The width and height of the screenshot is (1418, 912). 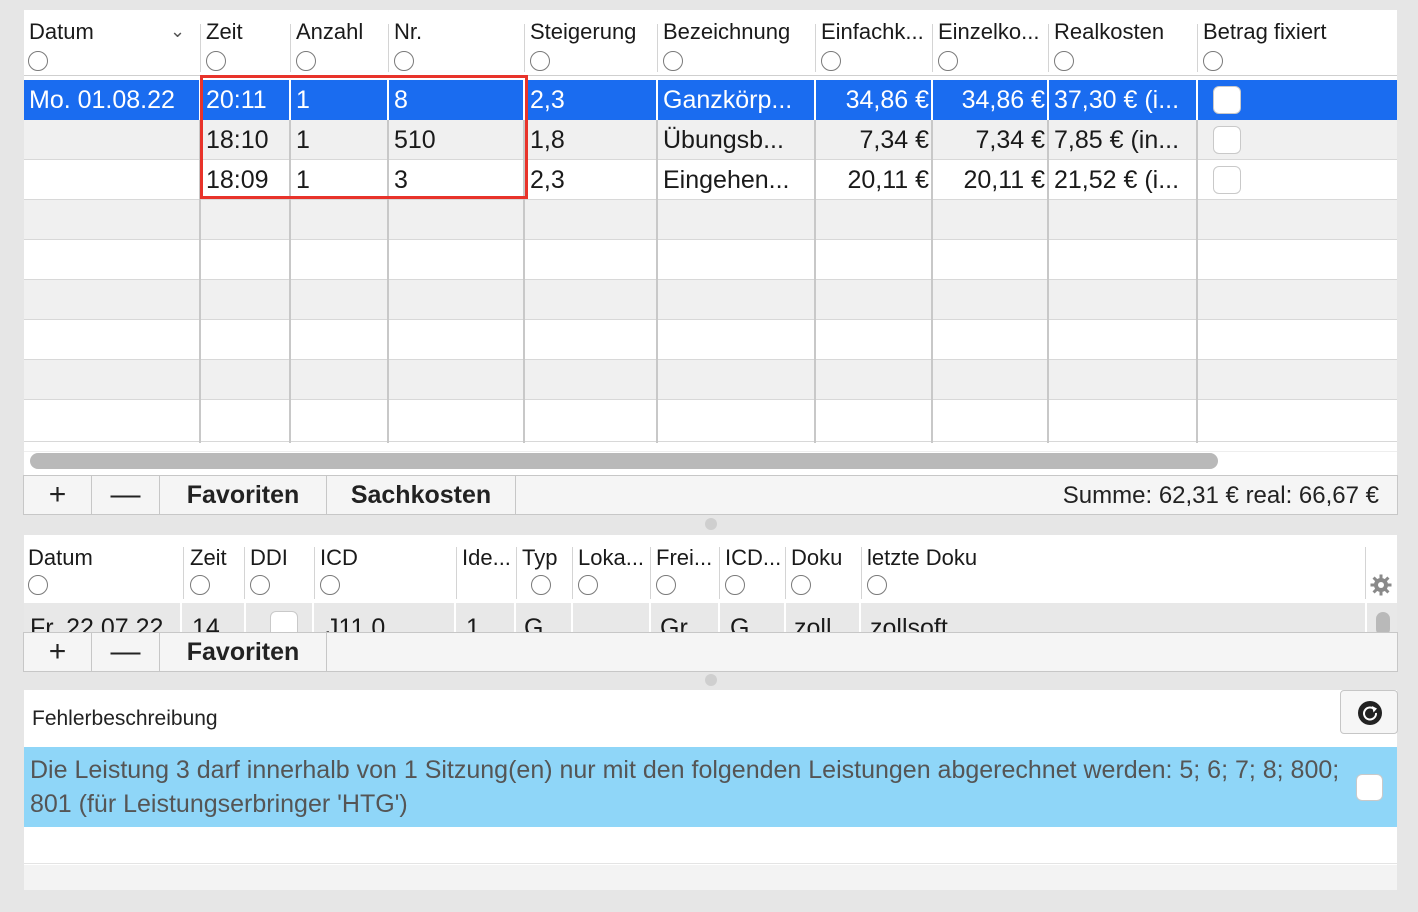 What do you see at coordinates (284, 622) in the screenshot?
I see `ddi-checkbox` at bounding box center [284, 622].